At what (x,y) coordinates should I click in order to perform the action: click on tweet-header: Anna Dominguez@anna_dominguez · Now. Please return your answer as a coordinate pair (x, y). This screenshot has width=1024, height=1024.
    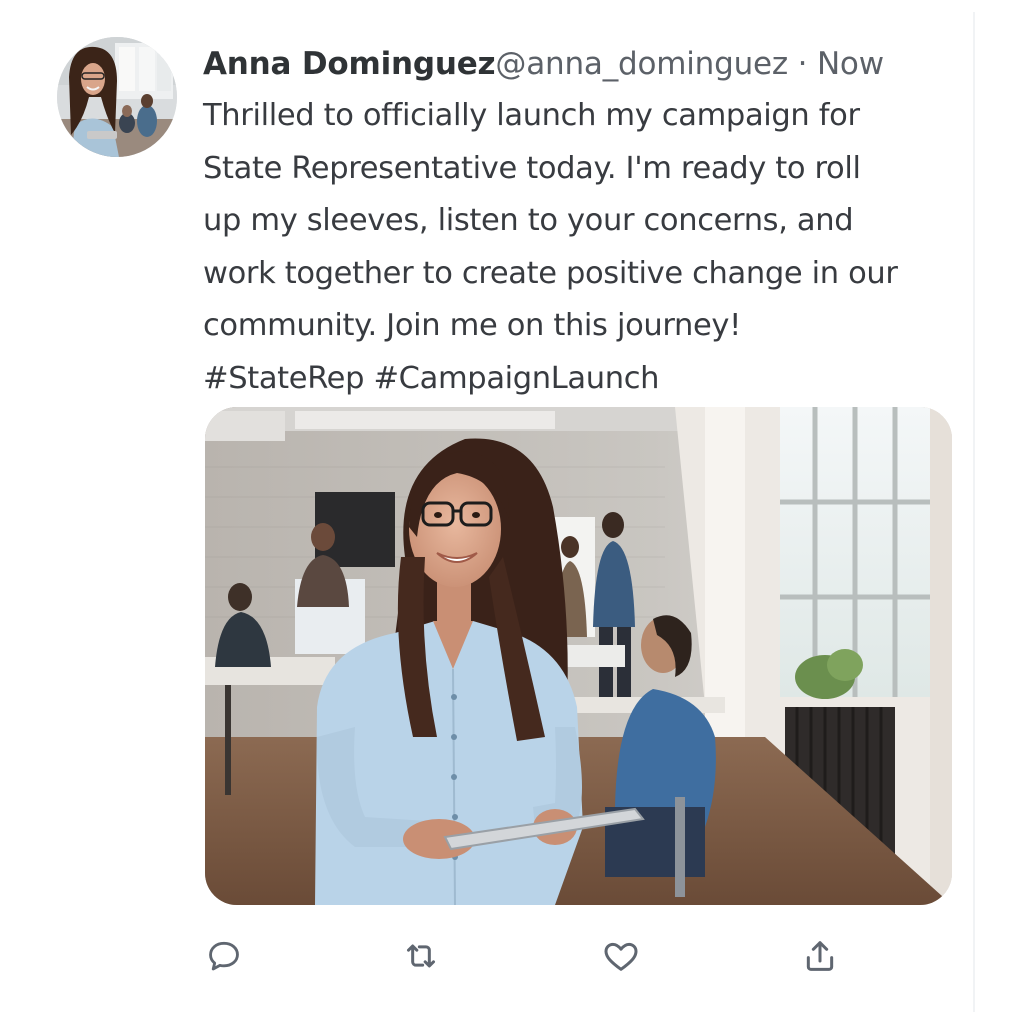
    Looking at the image, I should click on (543, 64).